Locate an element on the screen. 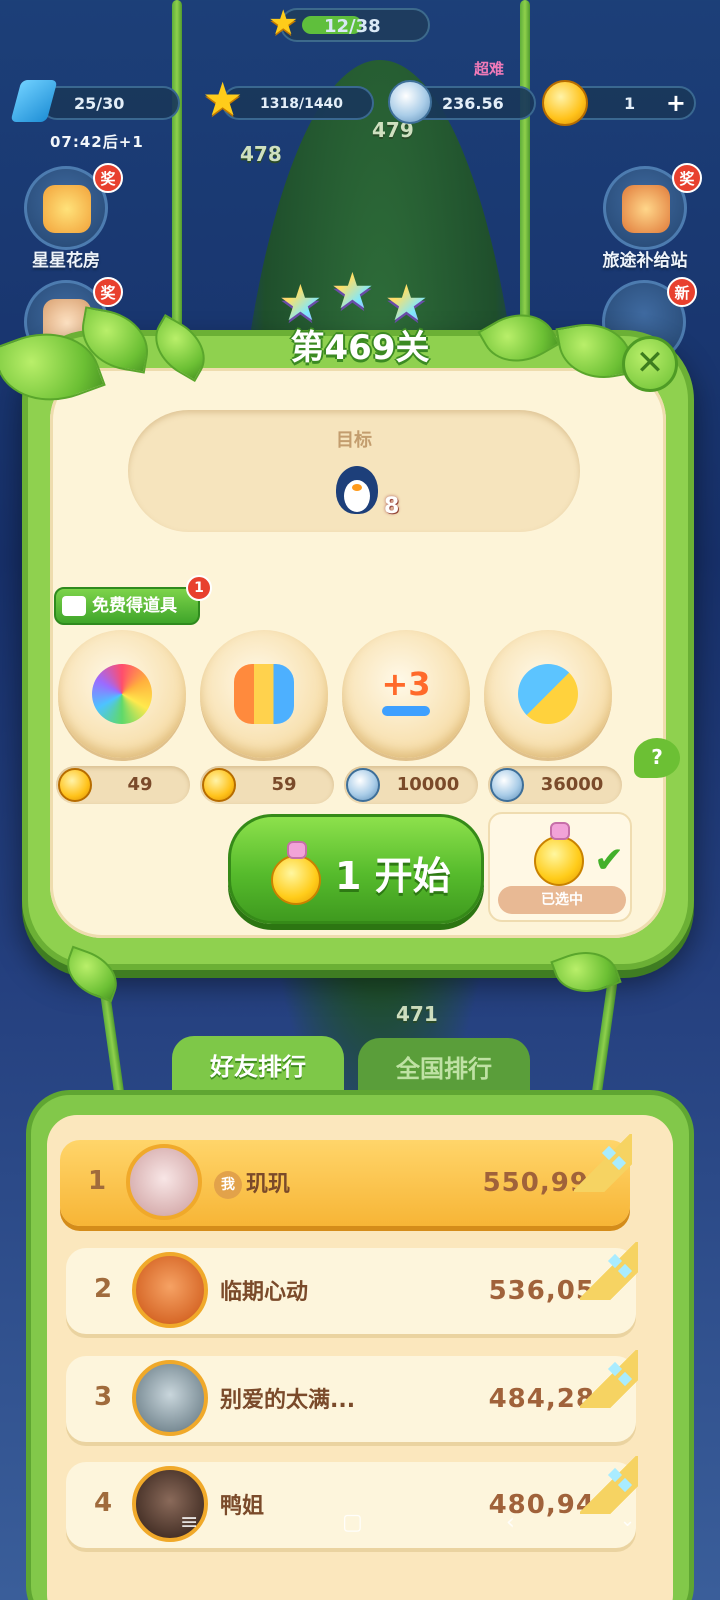 The height and width of the screenshot is (1600, 720). tab-national-ranking: 全国排行 is located at coordinates (444, 1068).